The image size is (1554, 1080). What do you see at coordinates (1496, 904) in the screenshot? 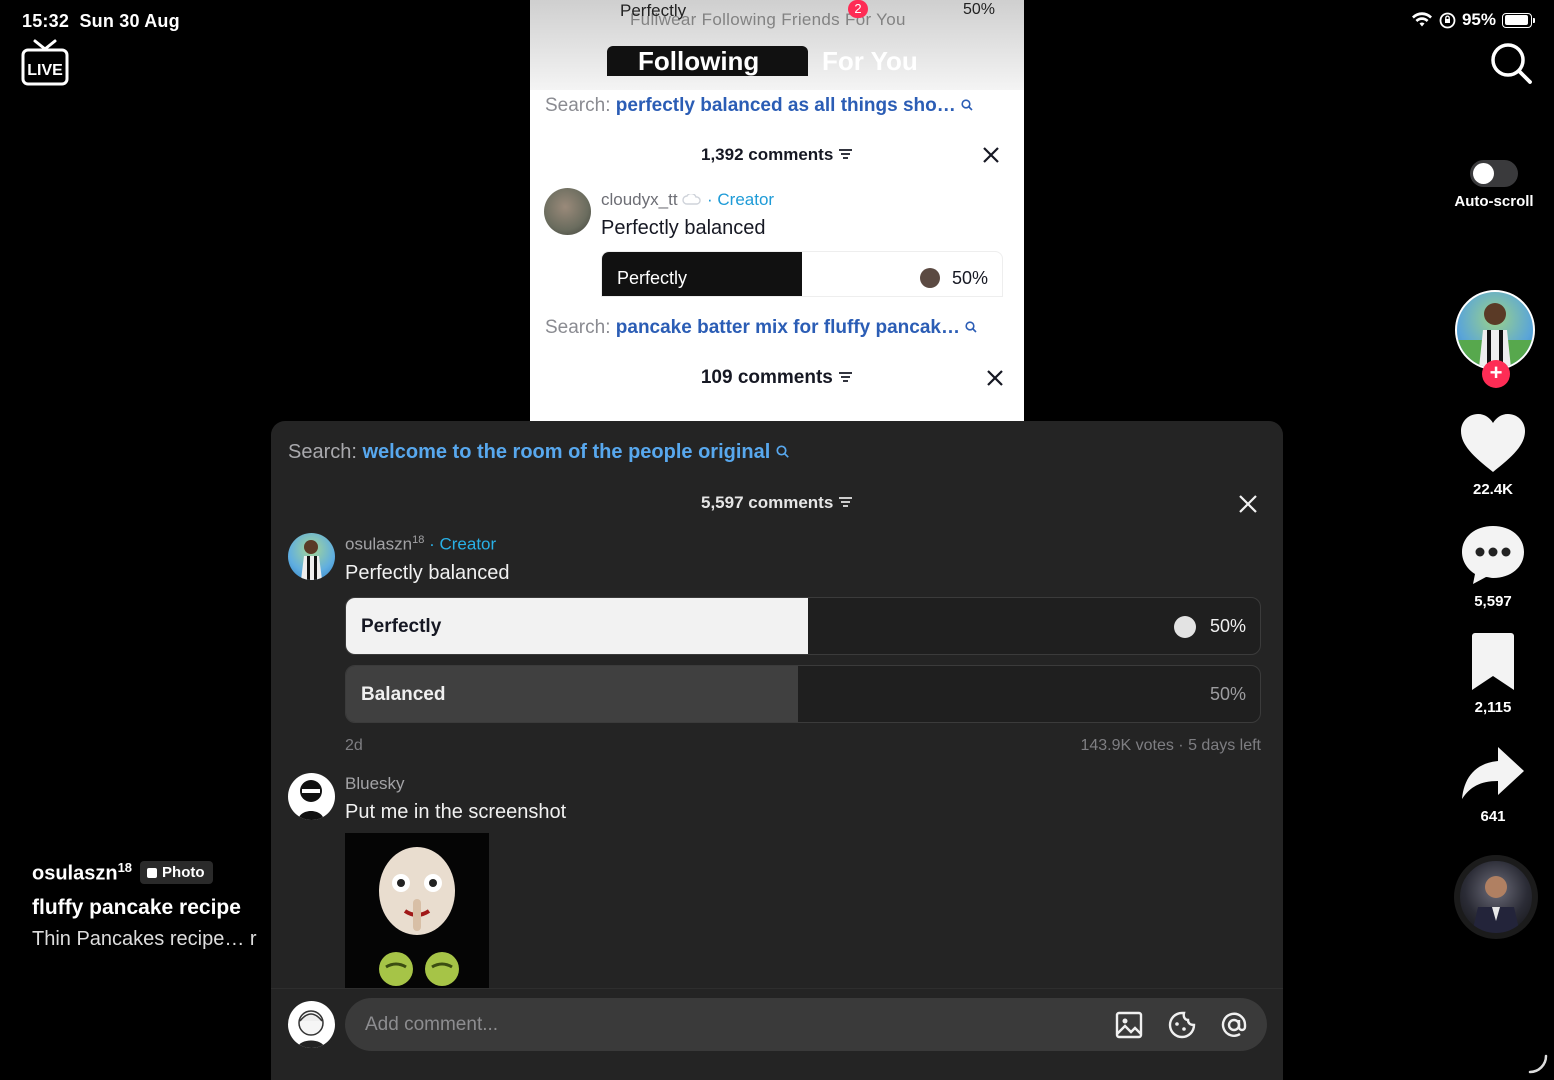
I see `music-disc-image` at bounding box center [1496, 904].